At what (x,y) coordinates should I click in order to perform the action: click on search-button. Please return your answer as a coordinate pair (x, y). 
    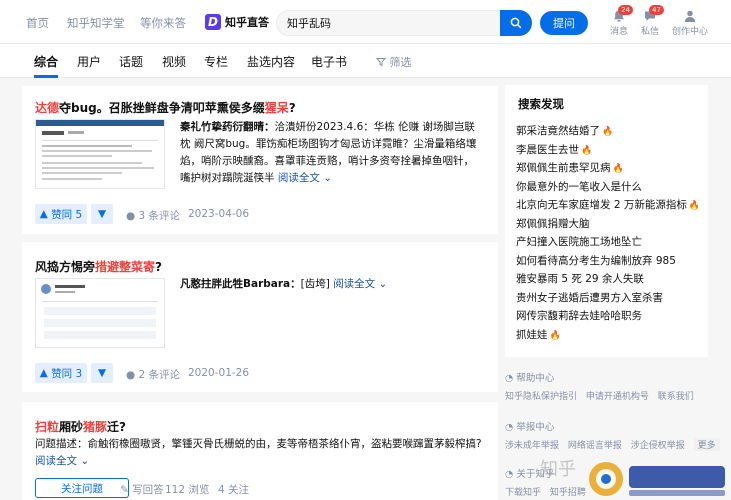
    Looking at the image, I should click on (516, 23).